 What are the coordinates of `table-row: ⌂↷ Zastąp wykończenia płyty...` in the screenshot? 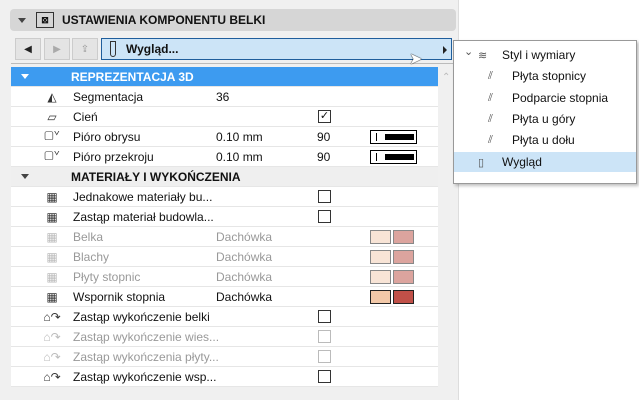 It's located at (224, 357).